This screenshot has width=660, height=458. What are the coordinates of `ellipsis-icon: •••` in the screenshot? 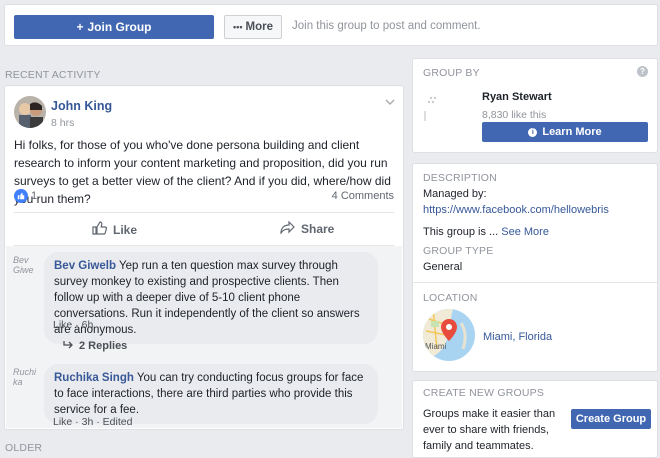 It's located at (238, 27).